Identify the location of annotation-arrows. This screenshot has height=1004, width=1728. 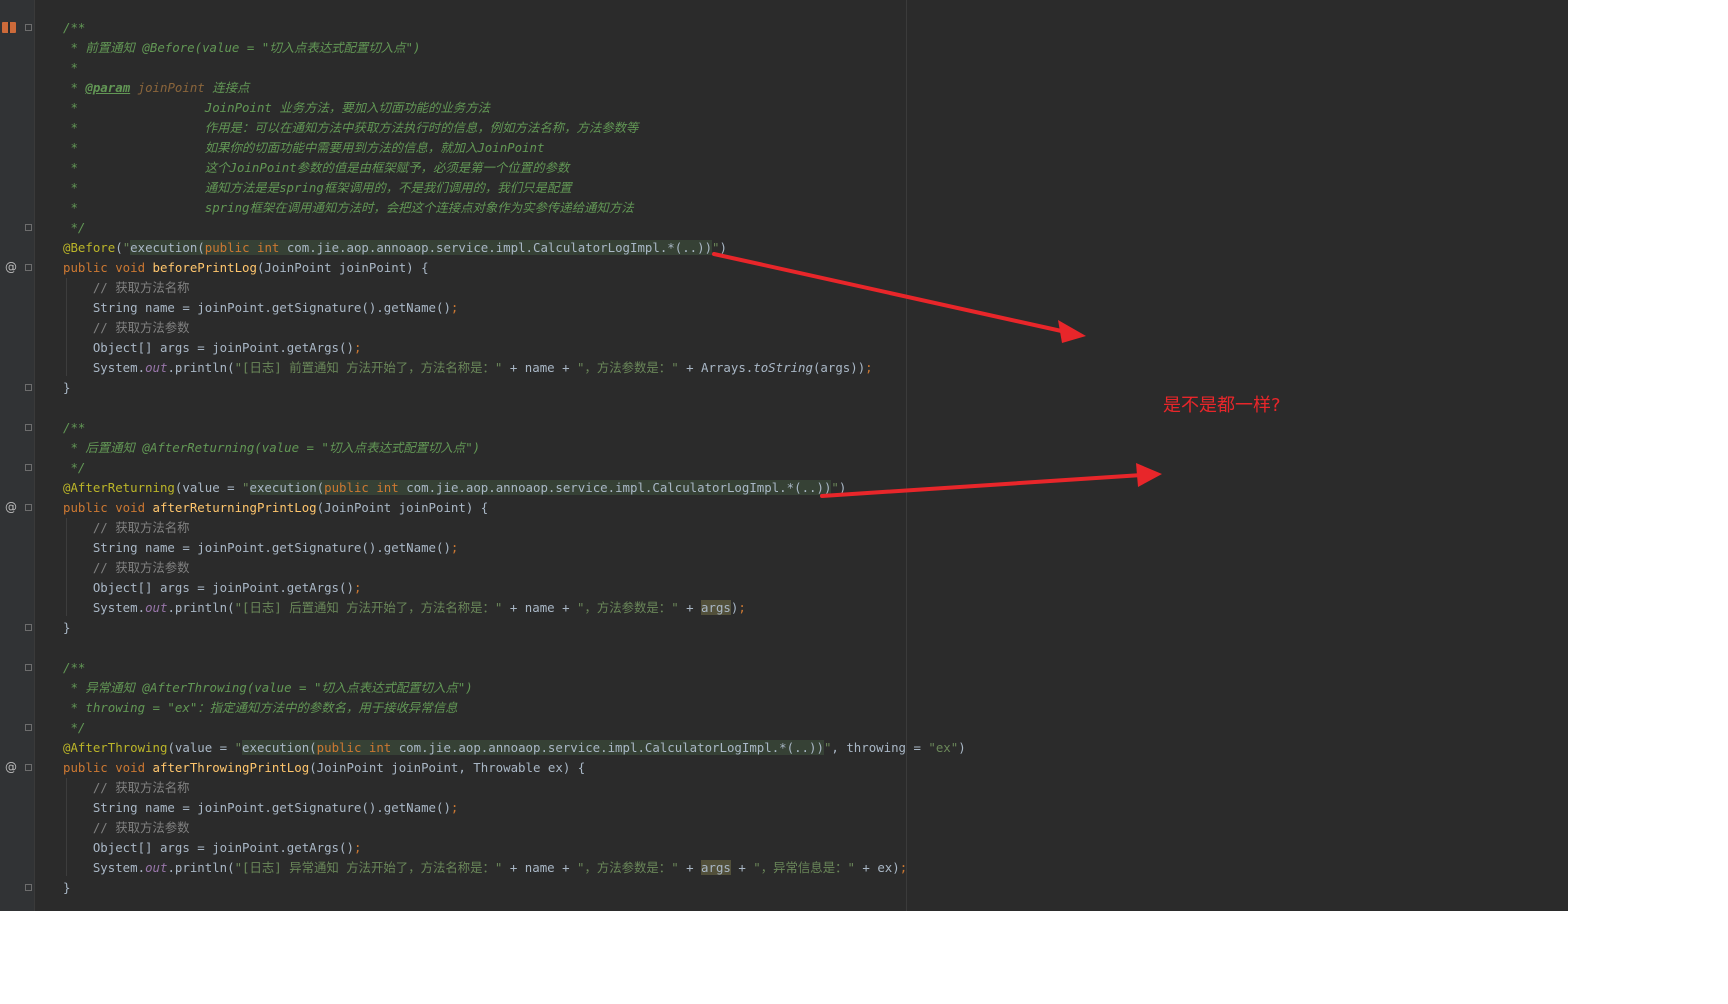
(937, 375).